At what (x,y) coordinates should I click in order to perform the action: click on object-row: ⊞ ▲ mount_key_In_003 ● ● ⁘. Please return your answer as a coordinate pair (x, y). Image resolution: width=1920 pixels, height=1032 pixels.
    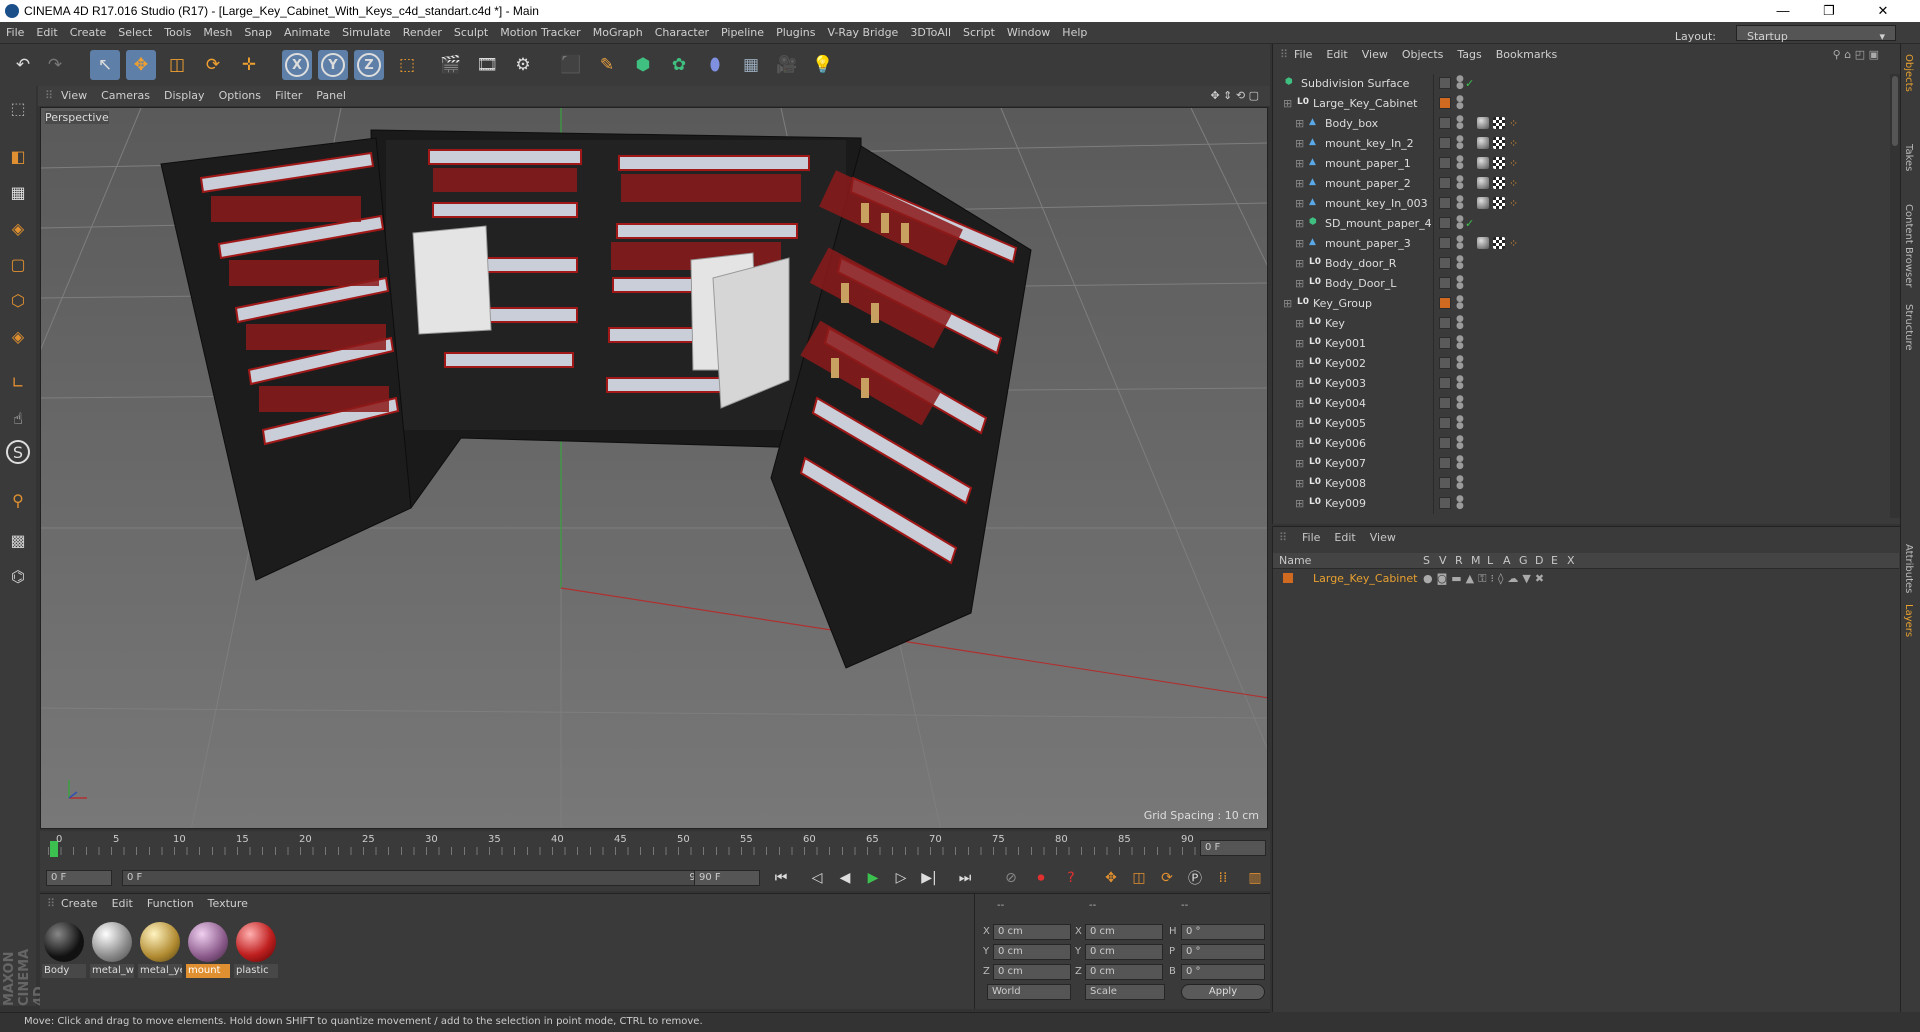
    Looking at the image, I should click on (1582, 204).